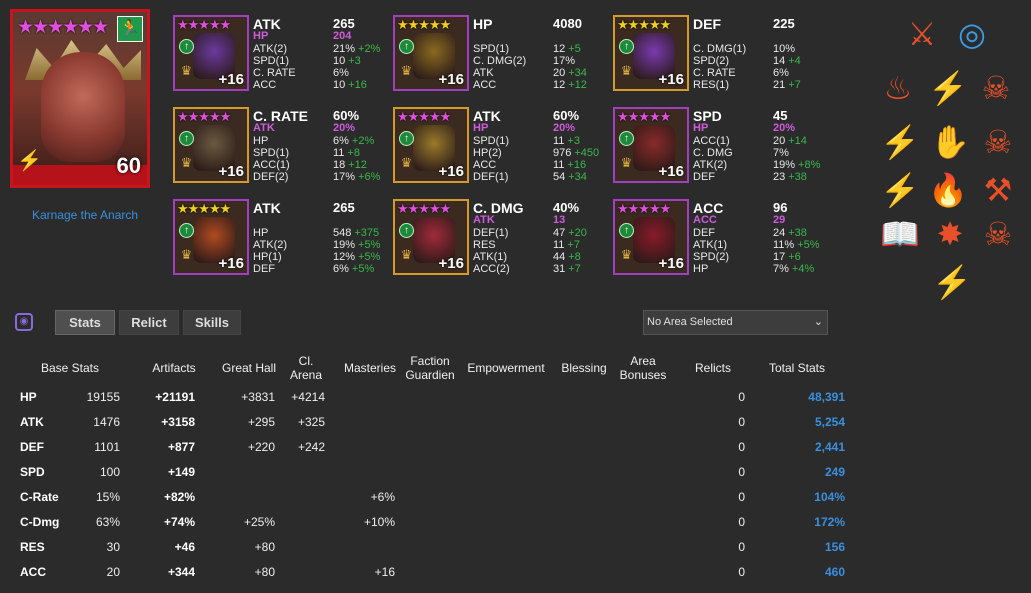  Describe the element at coordinates (186, 230) in the screenshot. I see `upgrade-arrow-icon: ↑` at that location.